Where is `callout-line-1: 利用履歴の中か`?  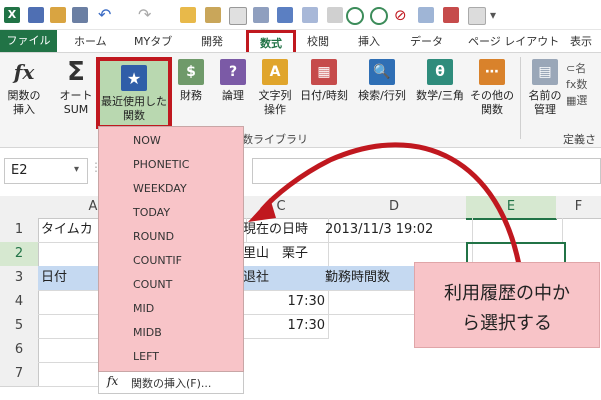 callout-line-1: 利用履歴の中か is located at coordinates (507, 293).